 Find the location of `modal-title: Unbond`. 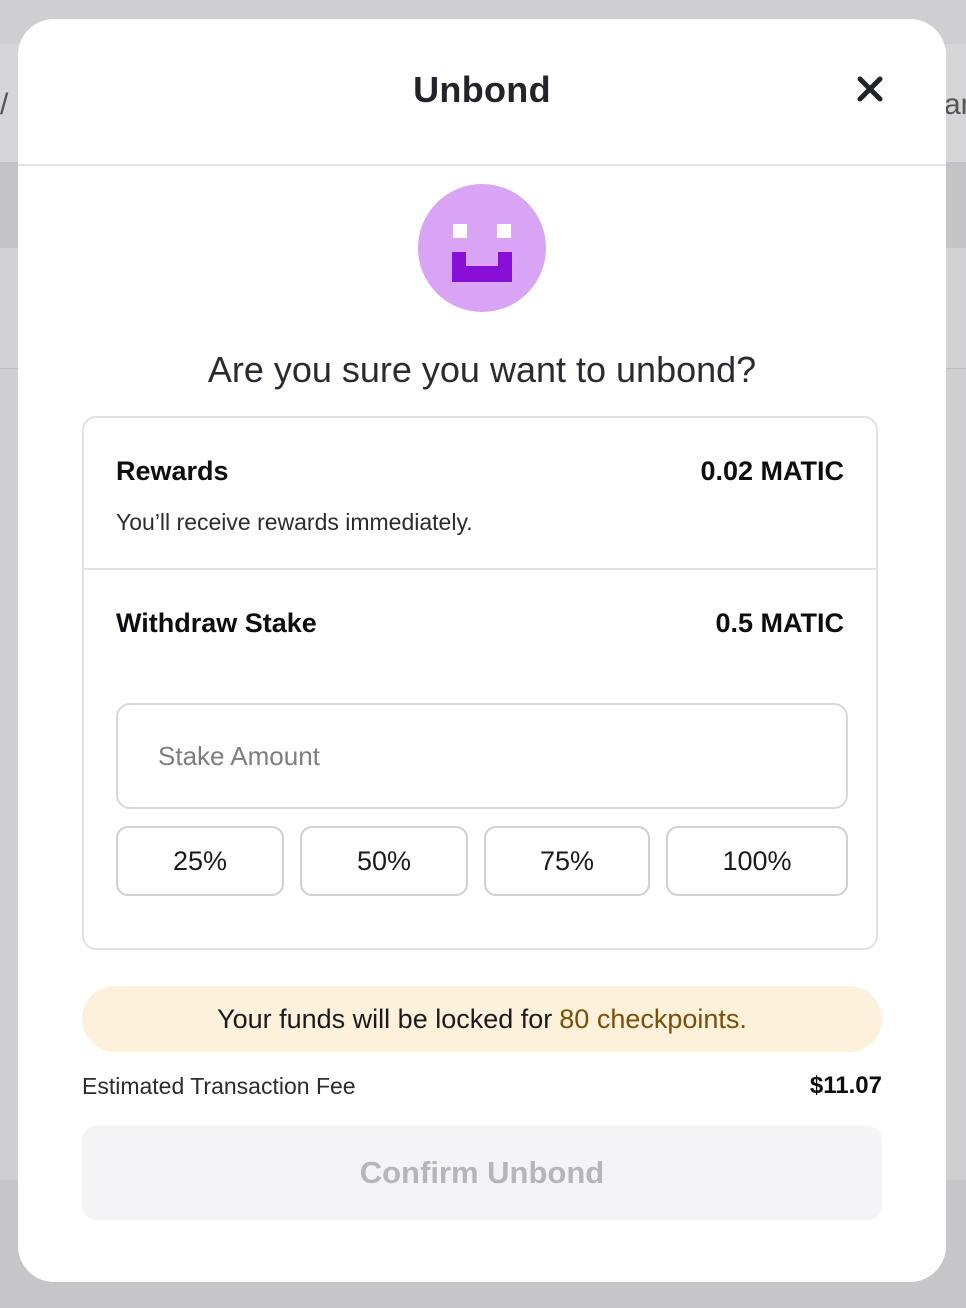

modal-title: Unbond is located at coordinates (482, 89).